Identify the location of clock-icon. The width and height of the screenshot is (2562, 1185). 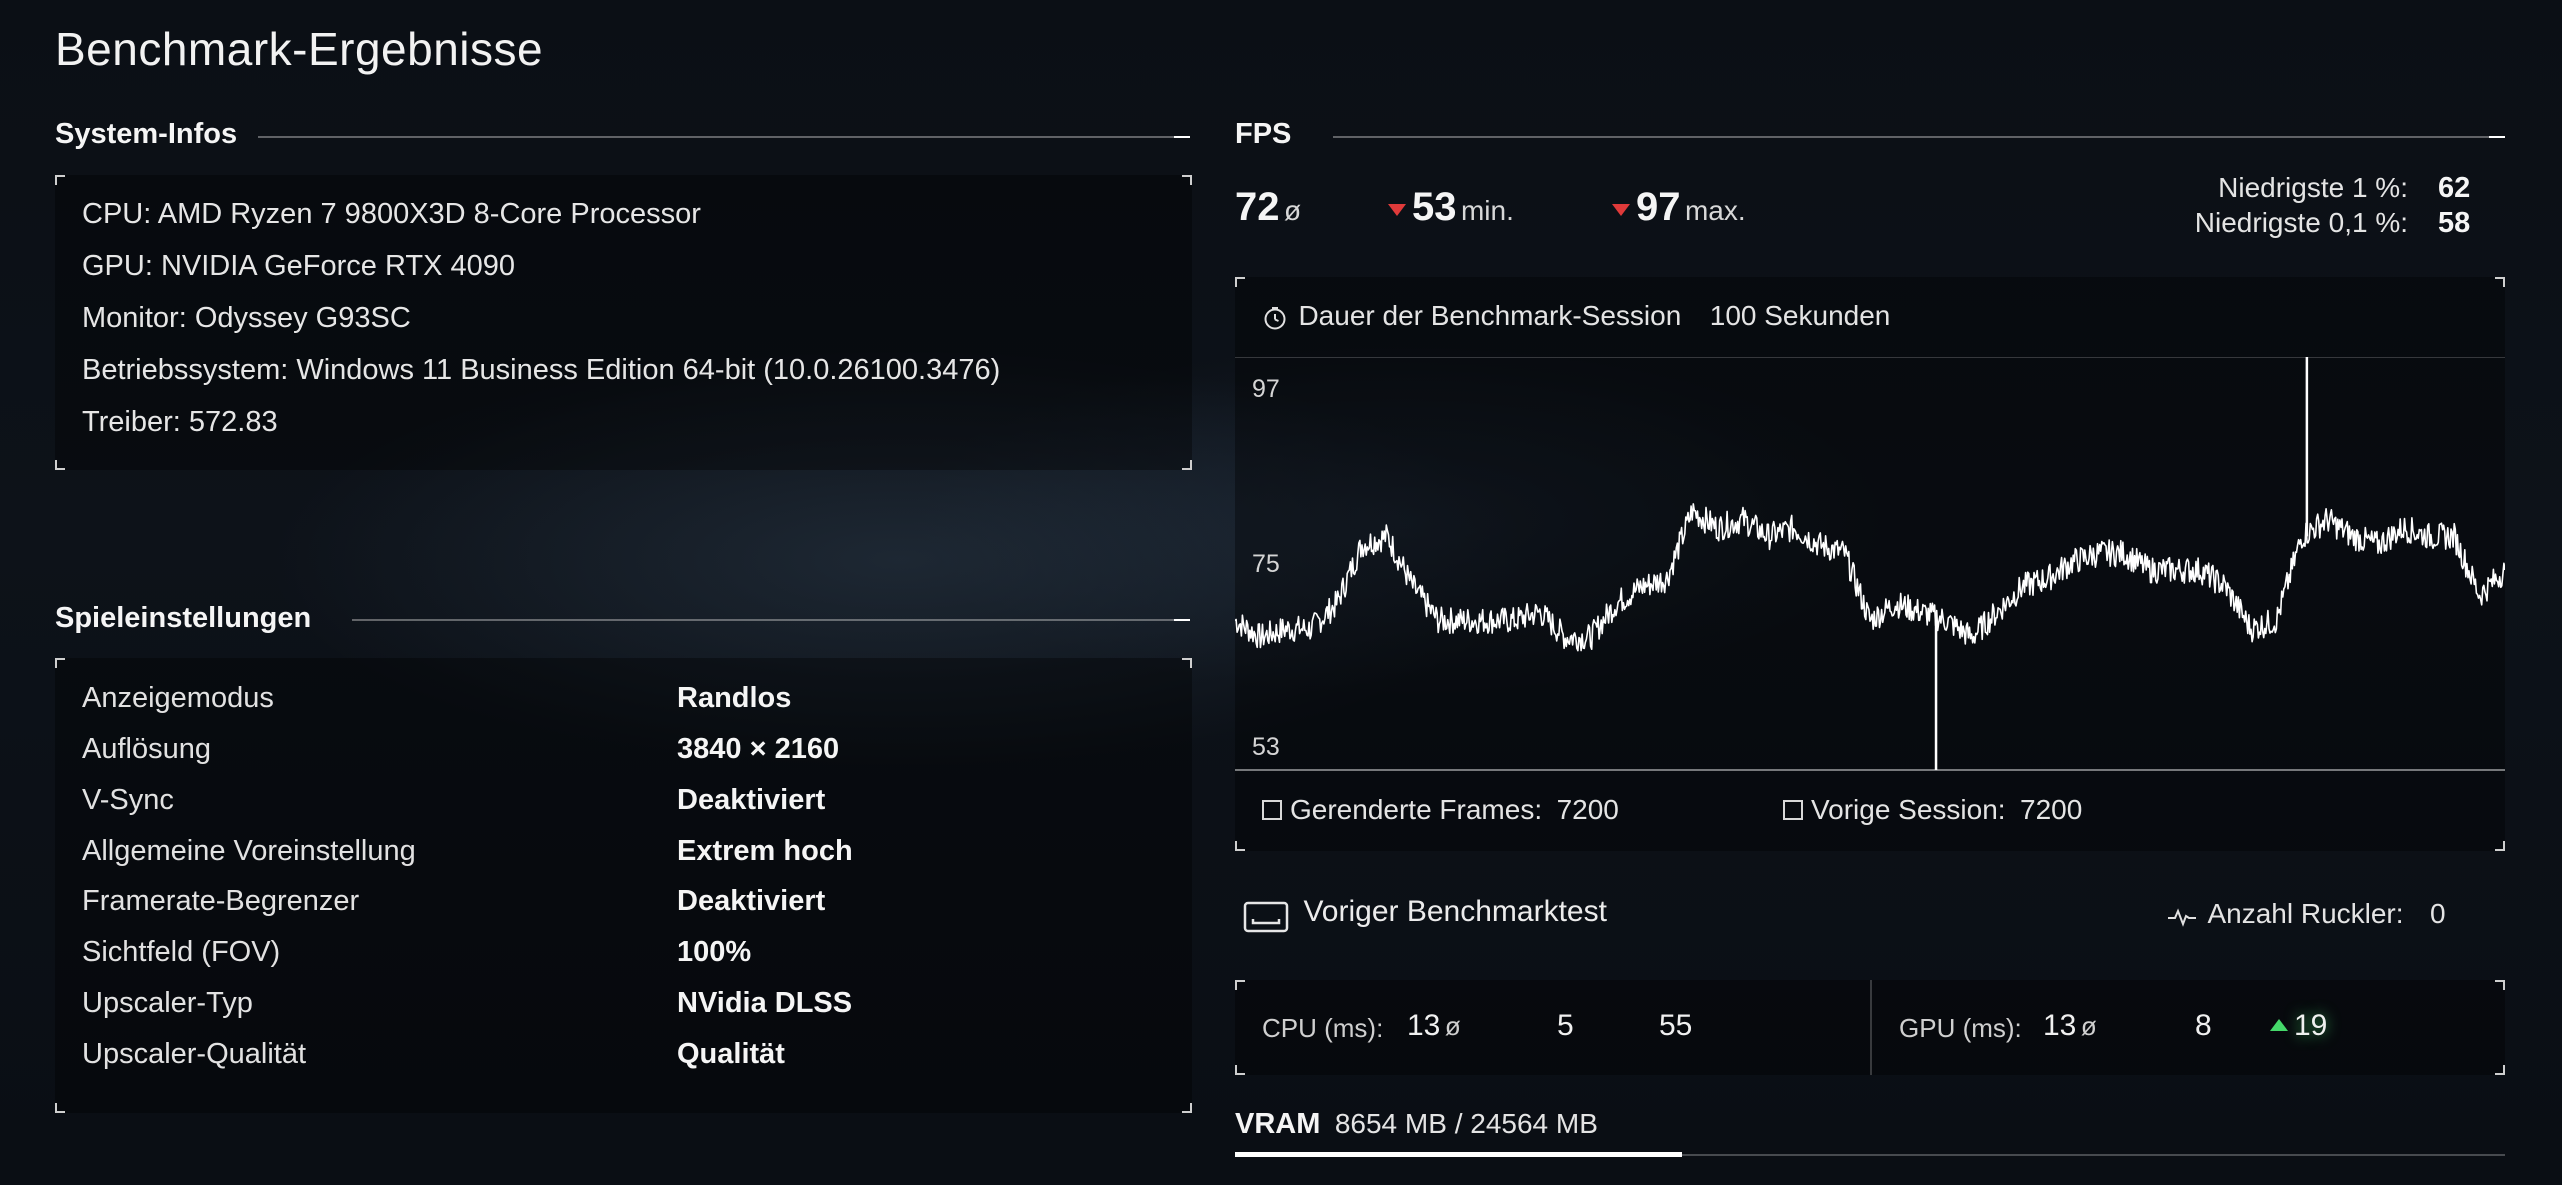
(1275, 318).